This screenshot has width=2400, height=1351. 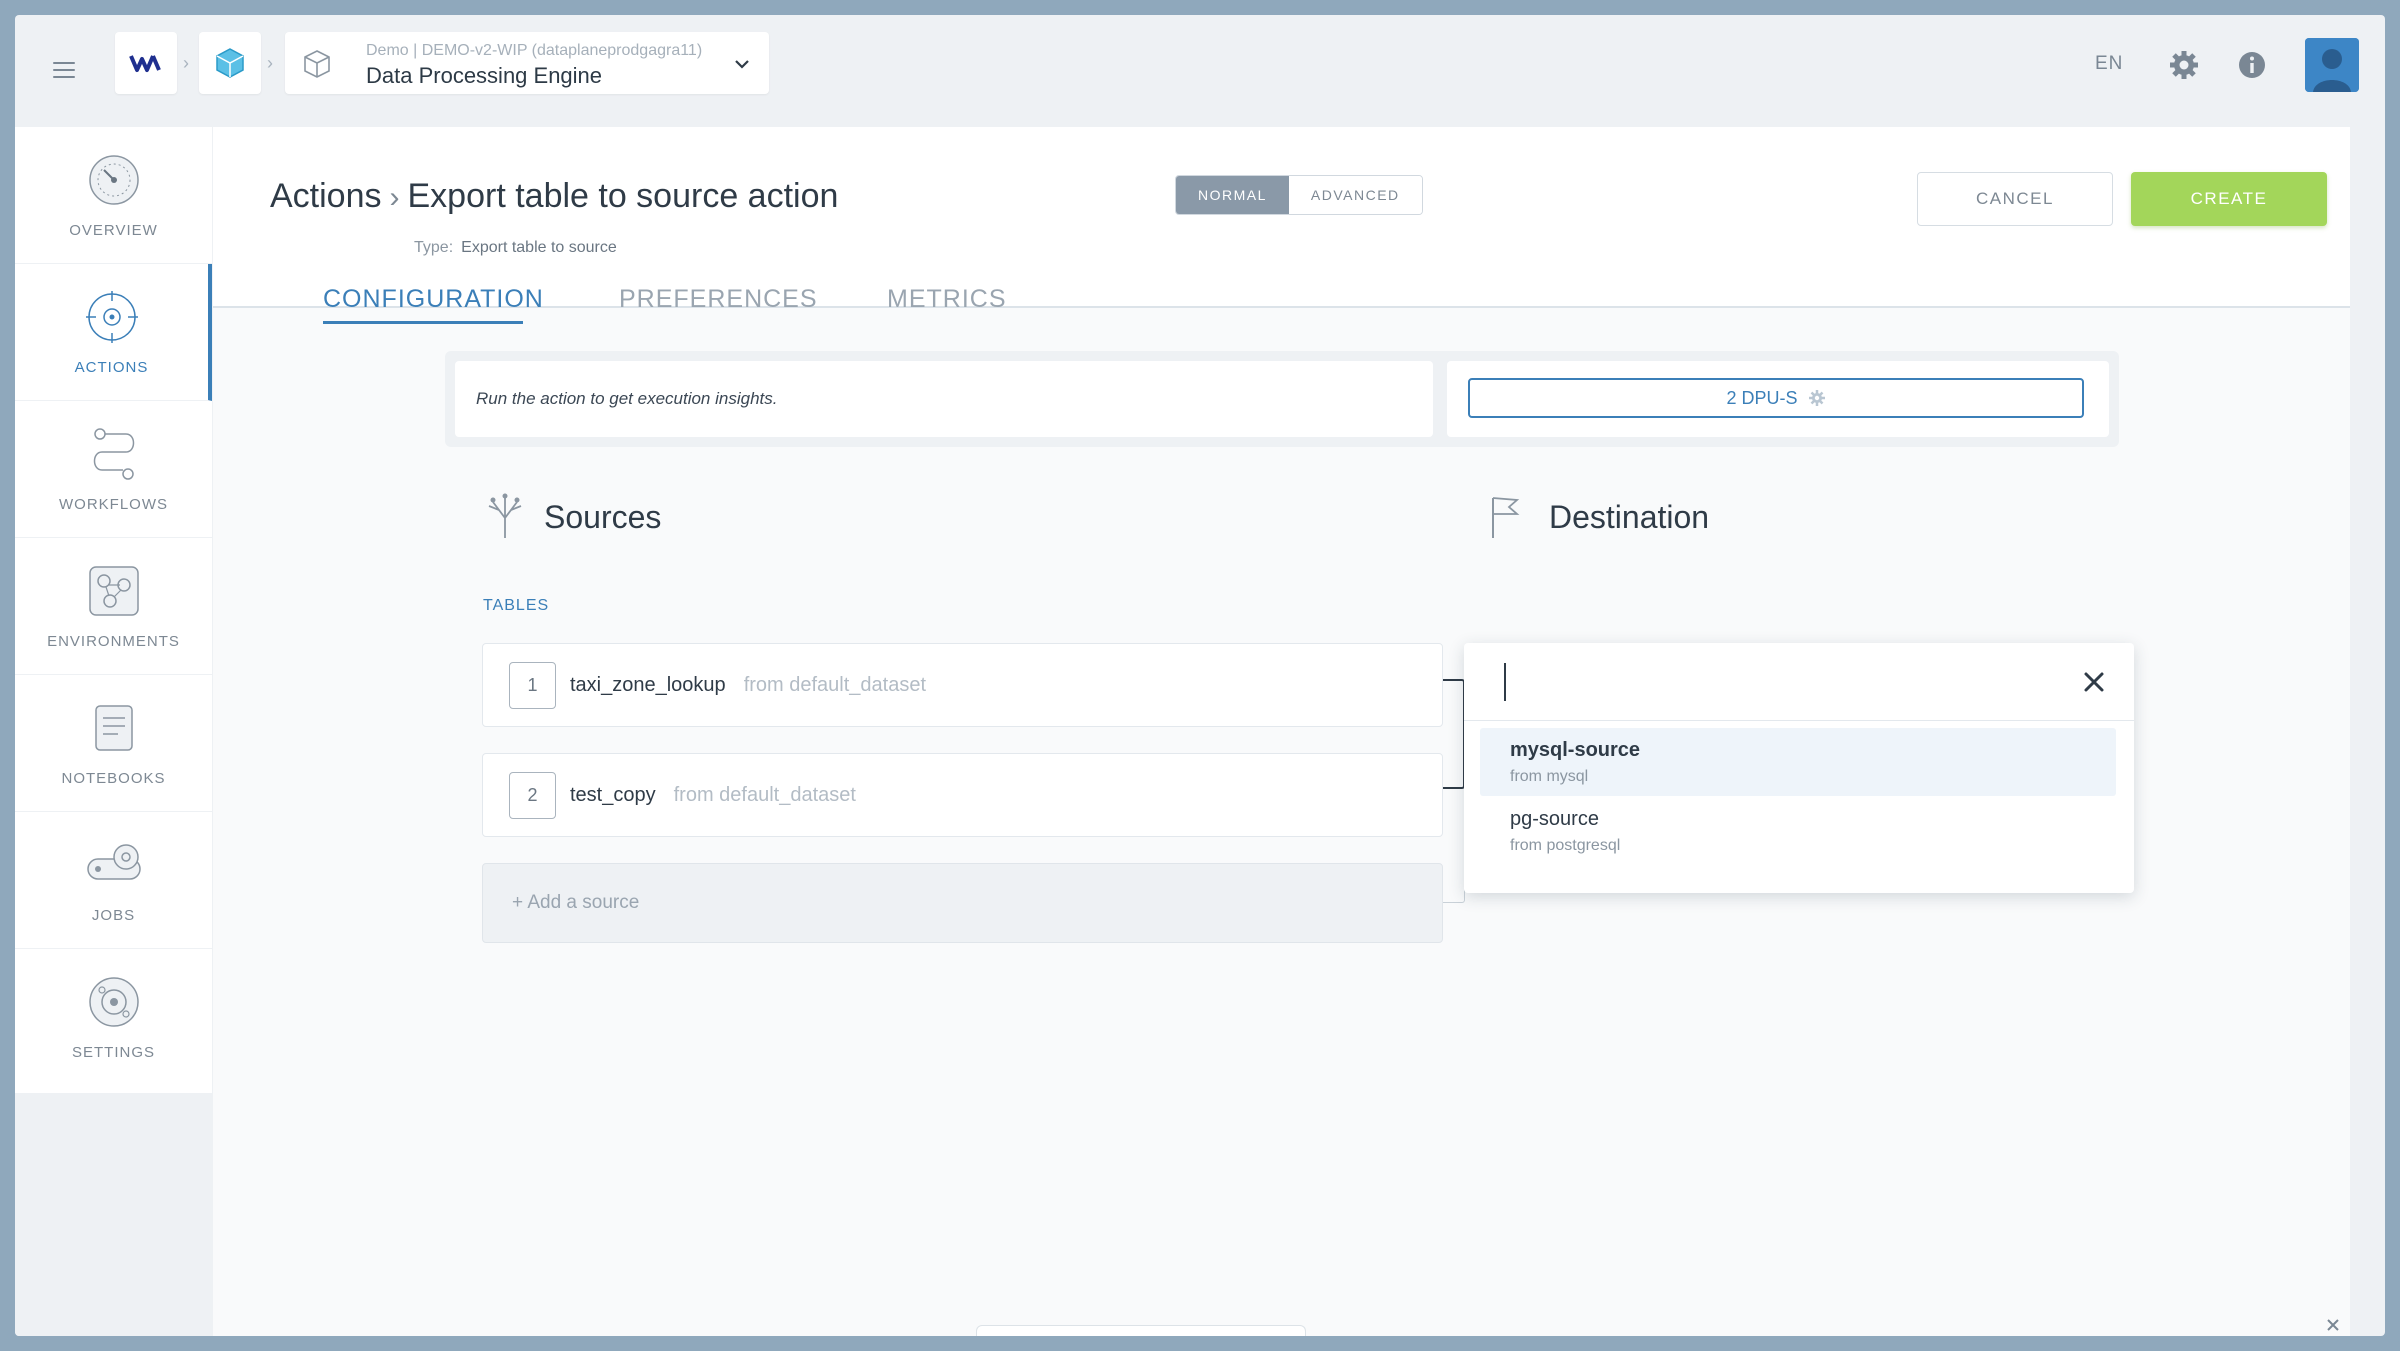 I want to click on table-index: 2, so click(x=532, y=795).